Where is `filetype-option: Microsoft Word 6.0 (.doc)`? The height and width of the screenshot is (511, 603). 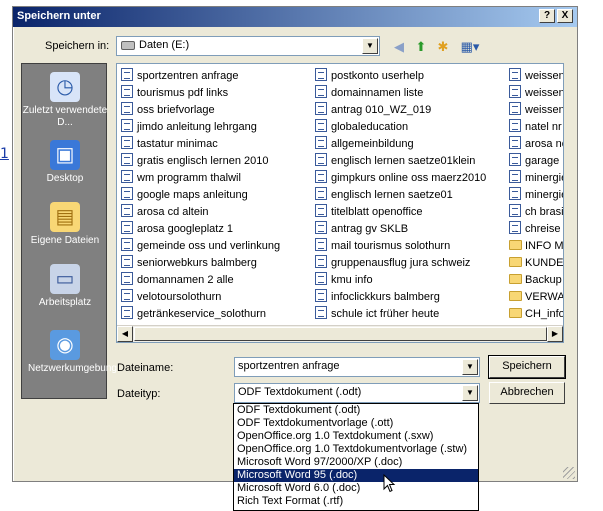
filetype-option: Microsoft Word 6.0 (.doc) is located at coordinates (356, 488).